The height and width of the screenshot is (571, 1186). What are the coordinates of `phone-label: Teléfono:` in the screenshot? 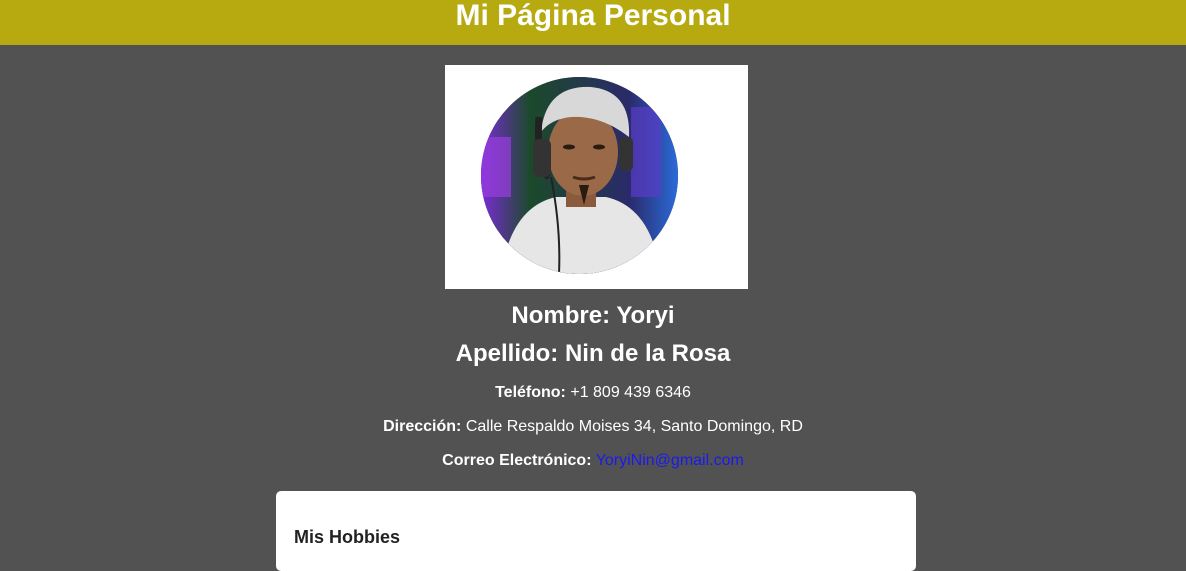 It's located at (530, 392).